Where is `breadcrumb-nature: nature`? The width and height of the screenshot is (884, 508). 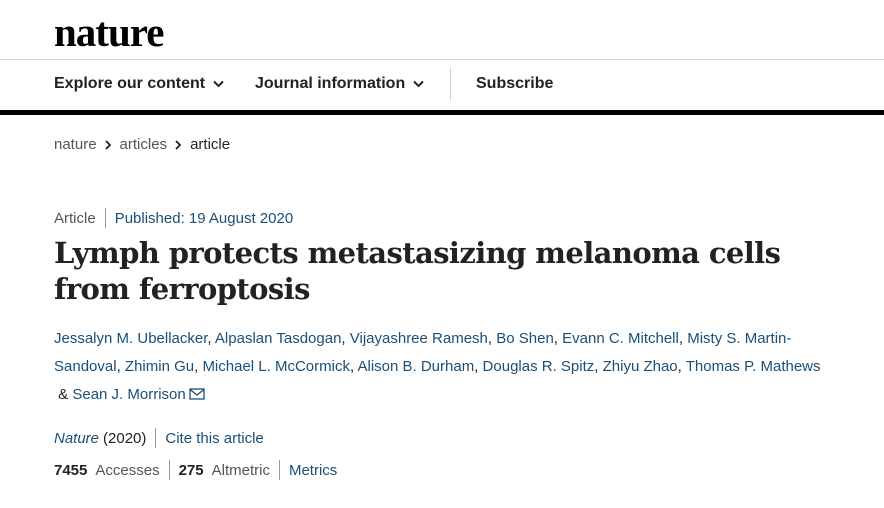
breadcrumb-nature: nature is located at coordinates (75, 144).